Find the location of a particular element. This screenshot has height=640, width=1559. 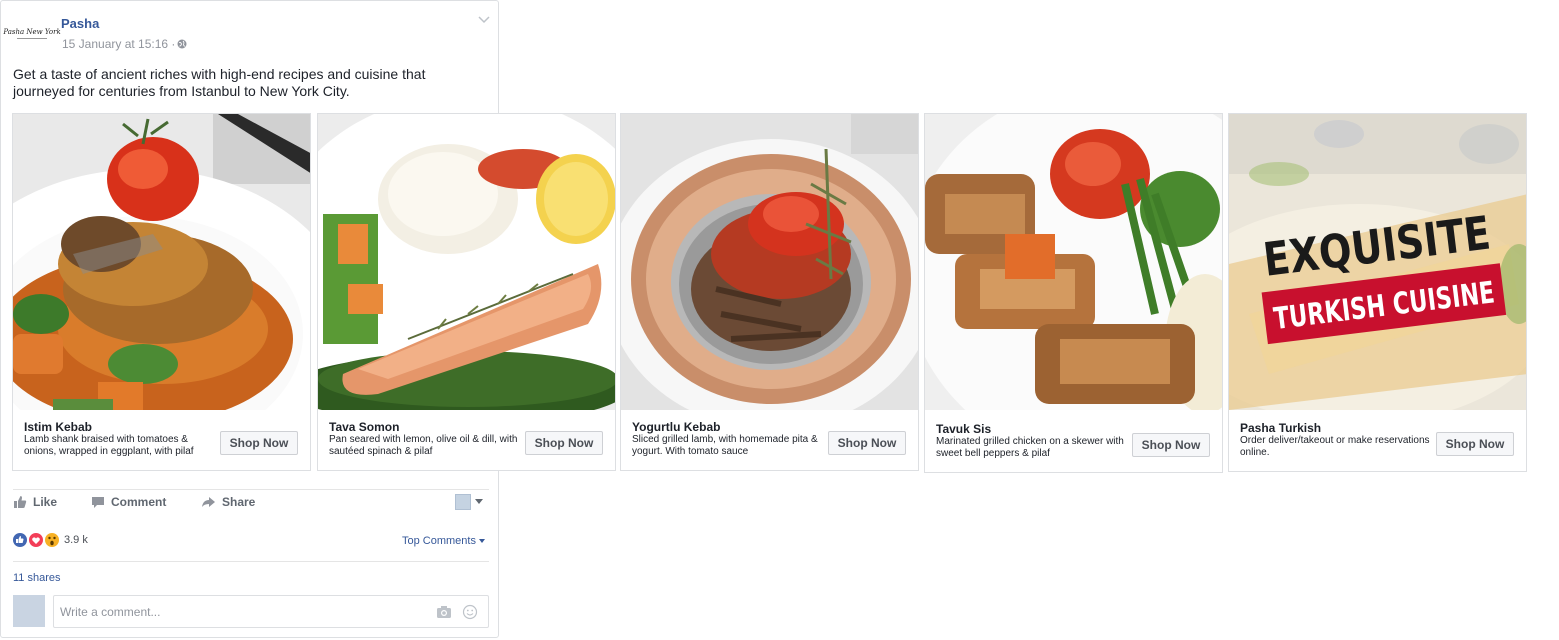

avatar is located at coordinates (29, 611).